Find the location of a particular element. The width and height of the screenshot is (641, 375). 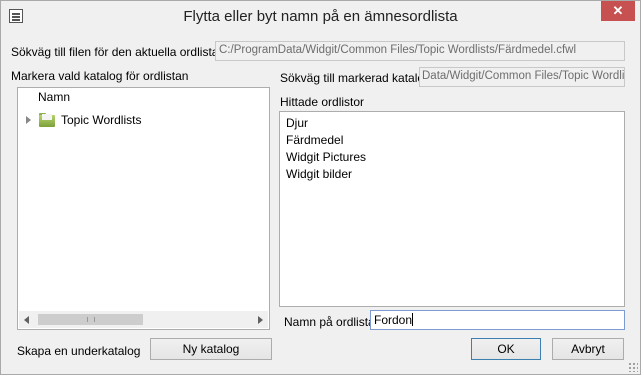

scroll-right-icon is located at coordinates (260, 320).